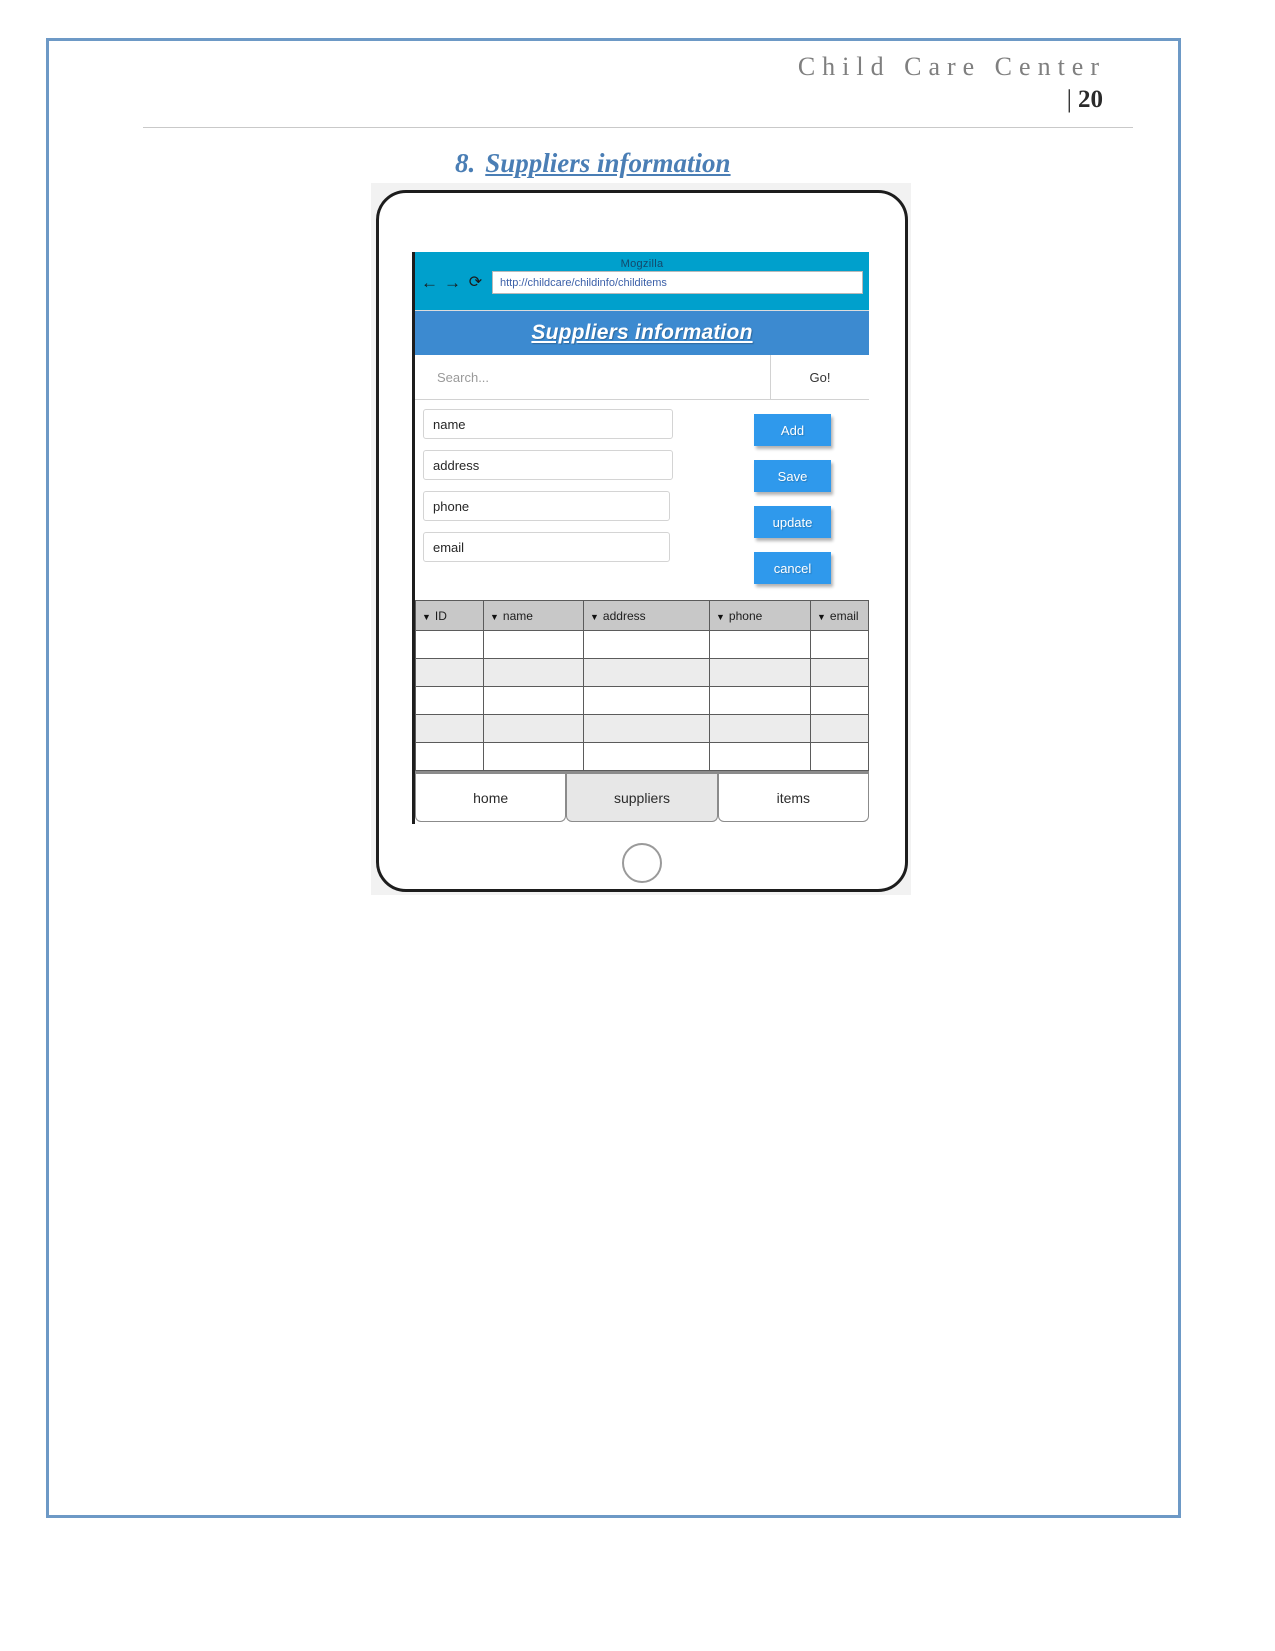 The width and height of the screenshot is (1275, 1651). I want to click on column-header-address: ▼ address, so click(646, 615).